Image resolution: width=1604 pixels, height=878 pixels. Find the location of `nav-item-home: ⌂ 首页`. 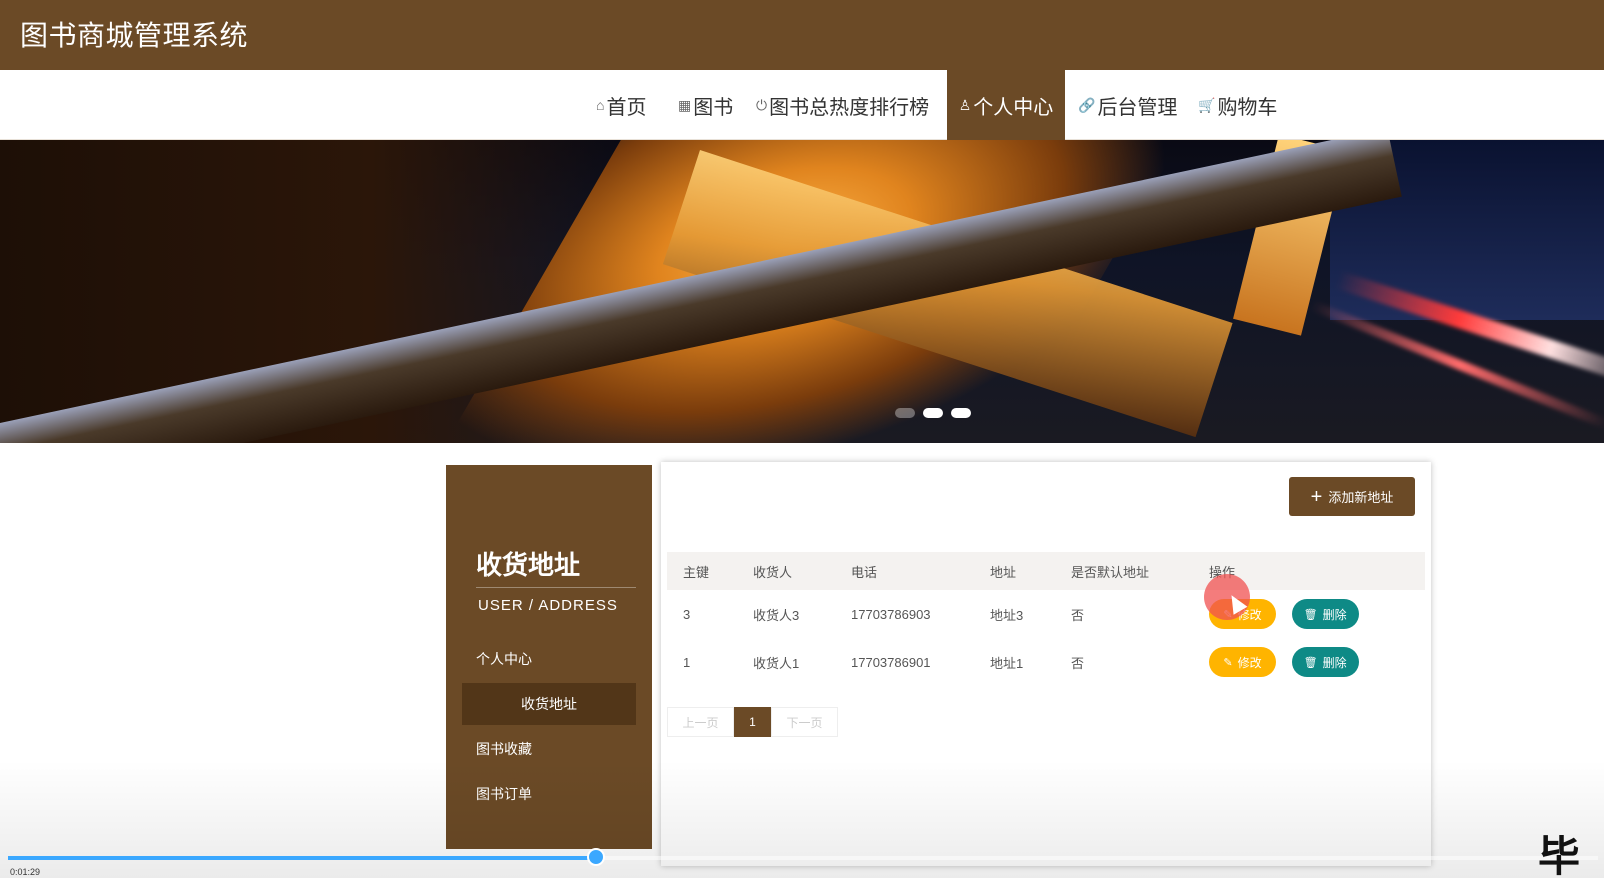

nav-item-home: ⌂ 首页 is located at coordinates (621, 105).